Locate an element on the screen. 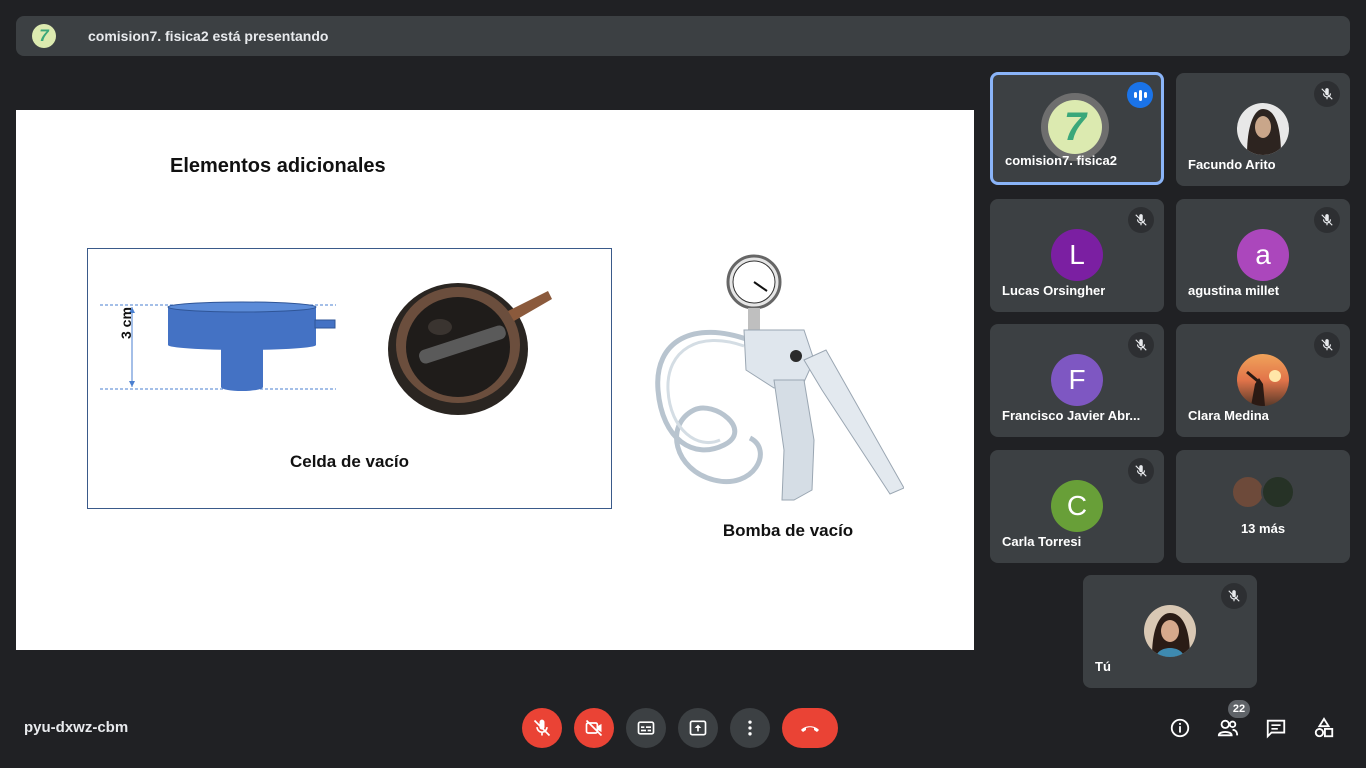 The image size is (1366, 768). participant-avatar: F is located at coordinates (1077, 380).